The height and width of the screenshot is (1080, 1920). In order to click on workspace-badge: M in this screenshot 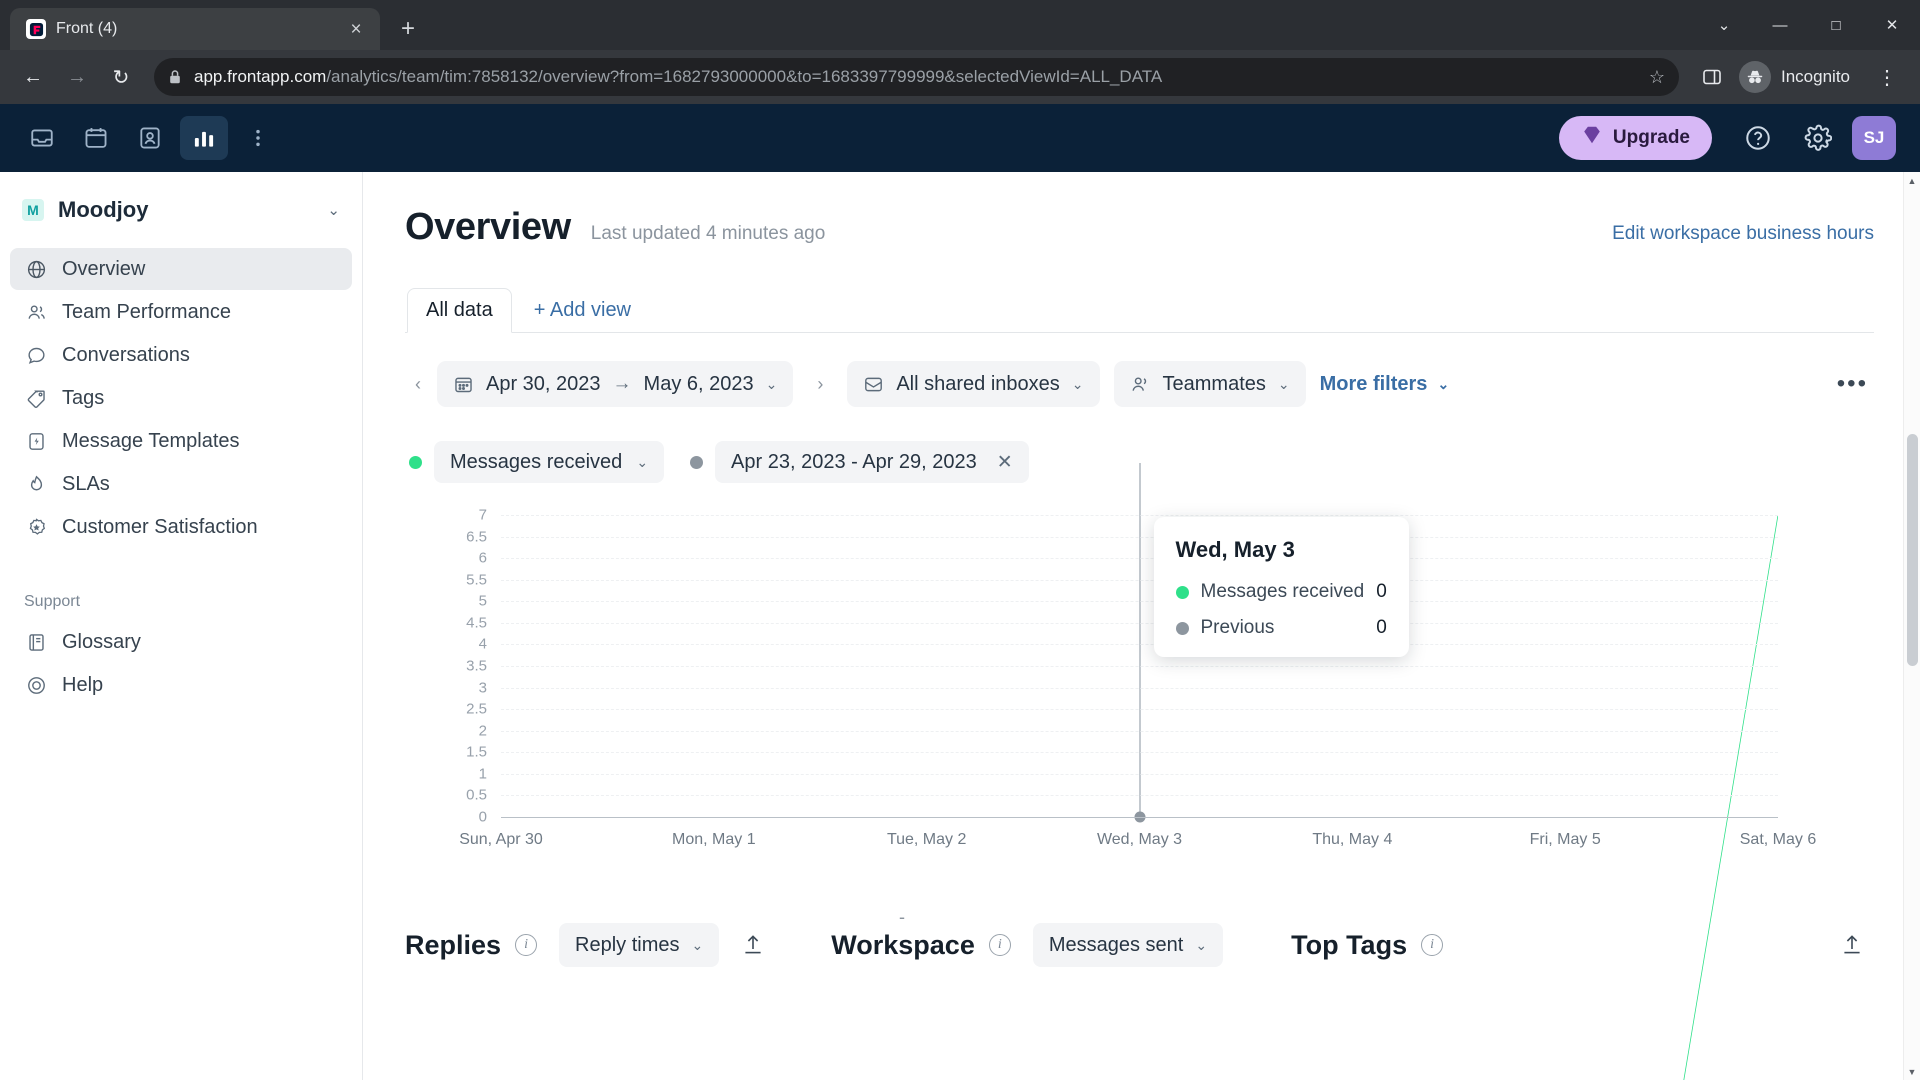, I will do `click(33, 210)`.